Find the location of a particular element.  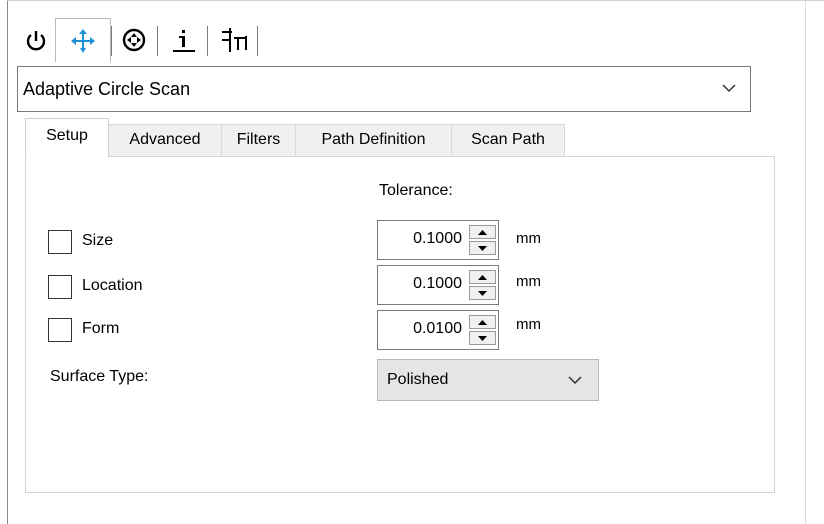

size-tolerance-stepper: 0.1000 is located at coordinates (438, 240).